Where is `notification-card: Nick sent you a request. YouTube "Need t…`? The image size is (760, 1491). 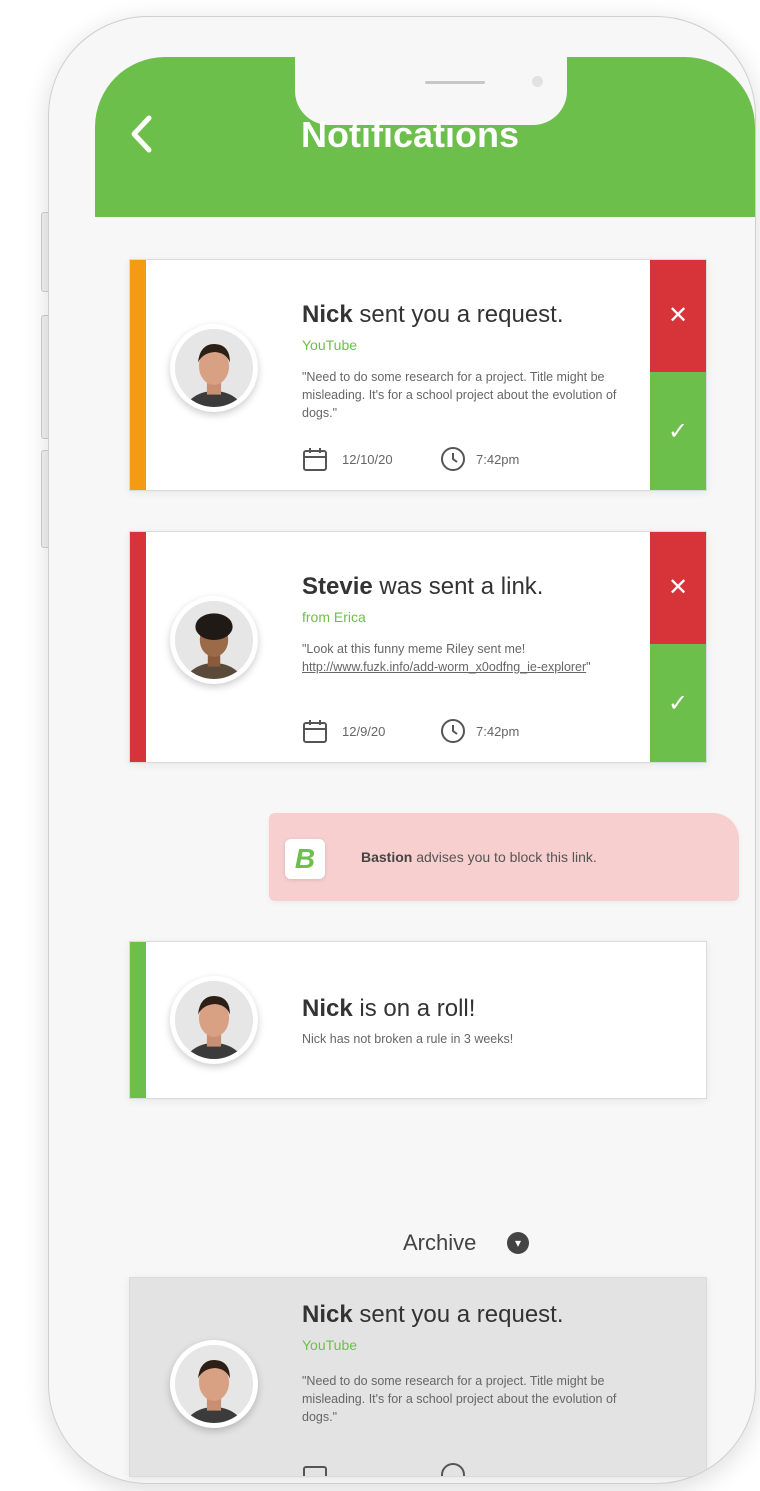 notification-card: Nick sent you a request. YouTube "Need t… is located at coordinates (418, 375).